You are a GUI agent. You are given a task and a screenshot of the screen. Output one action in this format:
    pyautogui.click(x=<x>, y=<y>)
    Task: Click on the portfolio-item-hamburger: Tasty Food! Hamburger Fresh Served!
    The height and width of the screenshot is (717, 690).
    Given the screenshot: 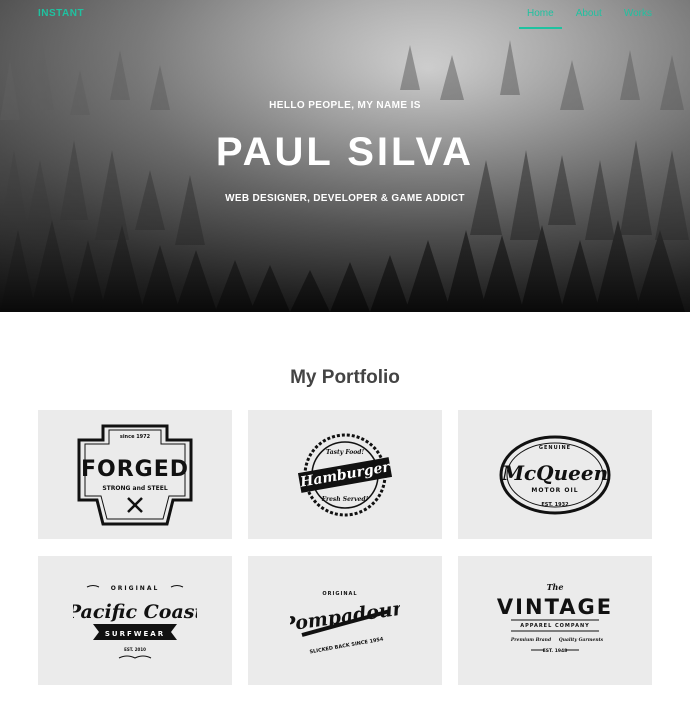 What is the action you would take?
    pyautogui.click(x=345, y=474)
    